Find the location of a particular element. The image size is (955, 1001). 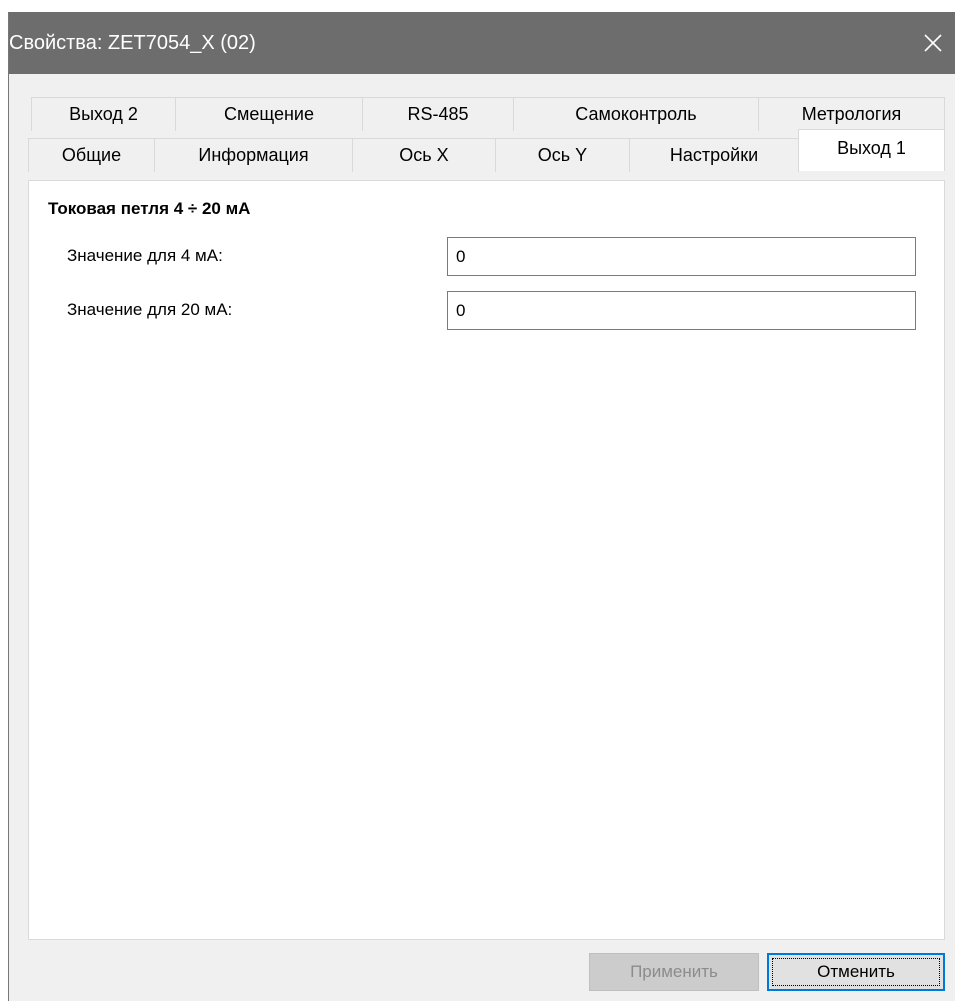

tab-settings: Настройки is located at coordinates (714, 155).